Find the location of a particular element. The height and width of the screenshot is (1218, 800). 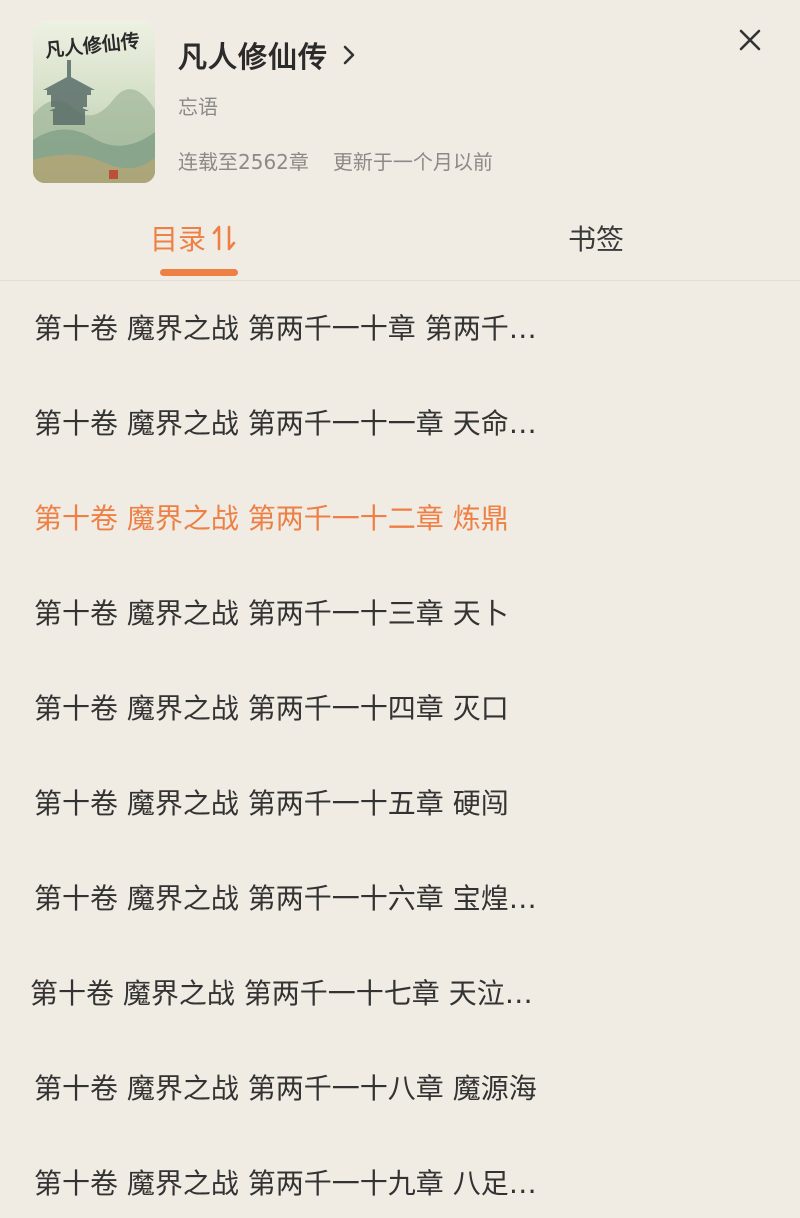

chapter-item: 第十卷 魔界之战 第两千一十八章 魔源海 is located at coordinates (400, 1088).